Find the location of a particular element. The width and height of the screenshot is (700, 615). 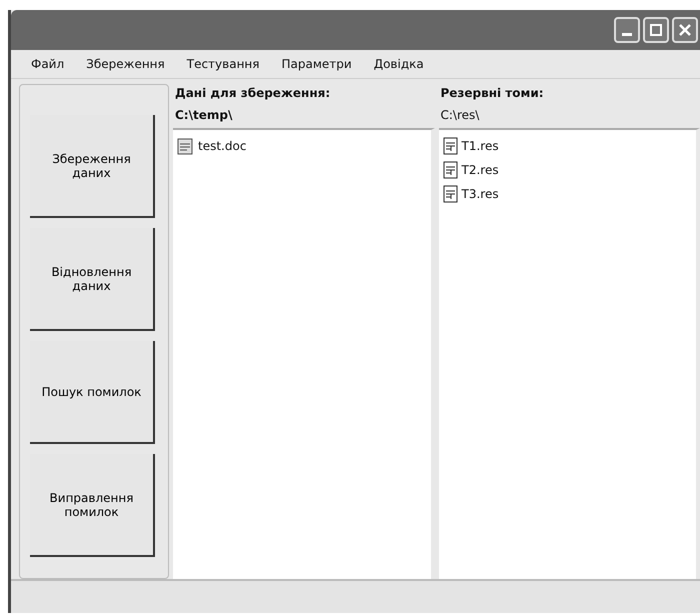

action-button: Виправлення помилок is located at coordinates (92, 505).